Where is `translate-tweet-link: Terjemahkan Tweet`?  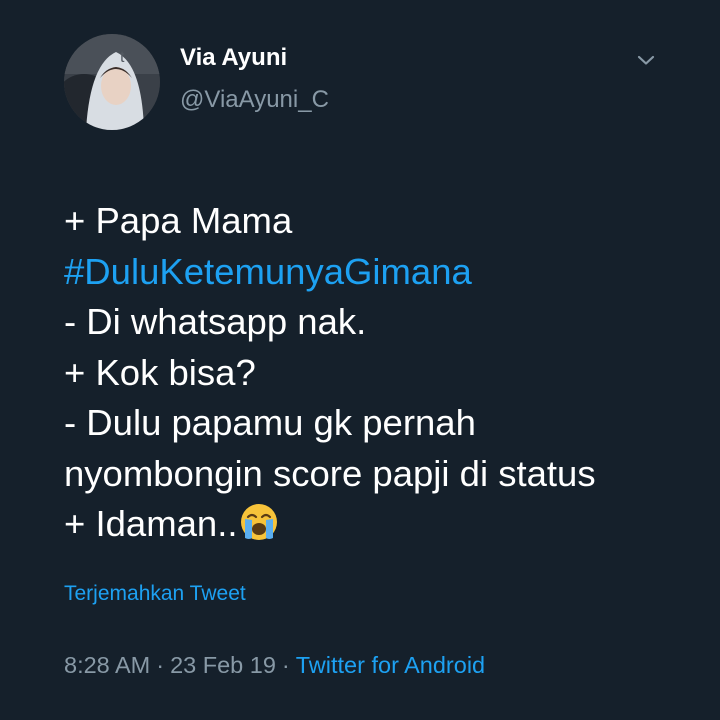 translate-tweet-link: Terjemahkan Tweet is located at coordinates (155, 594).